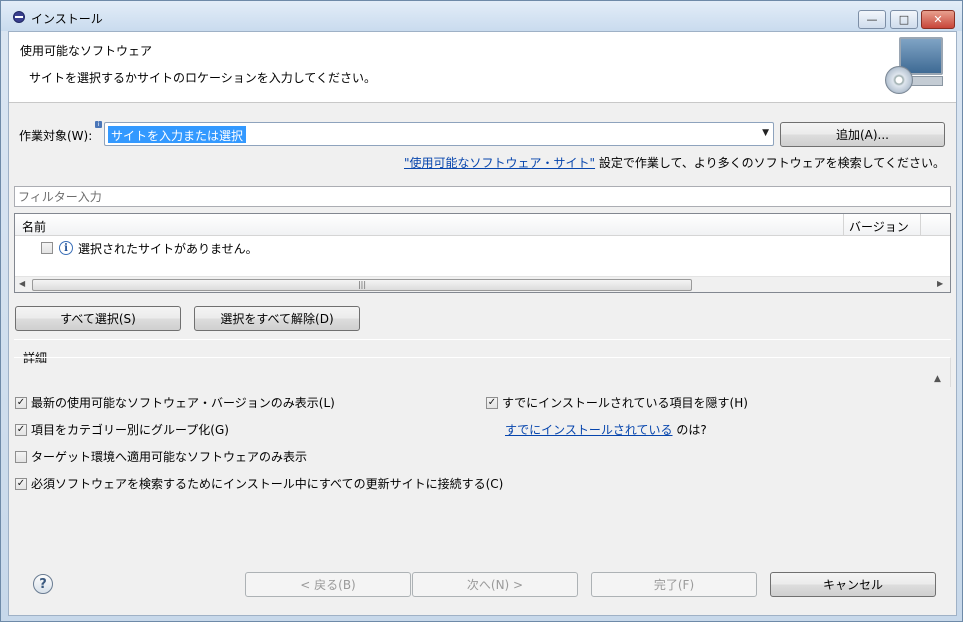 This screenshot has height=622, width=963. What do you see at coordinates (47, 248) in the screenshot?
I see `tree-row-checkbox` at bounding box center [47, 248].